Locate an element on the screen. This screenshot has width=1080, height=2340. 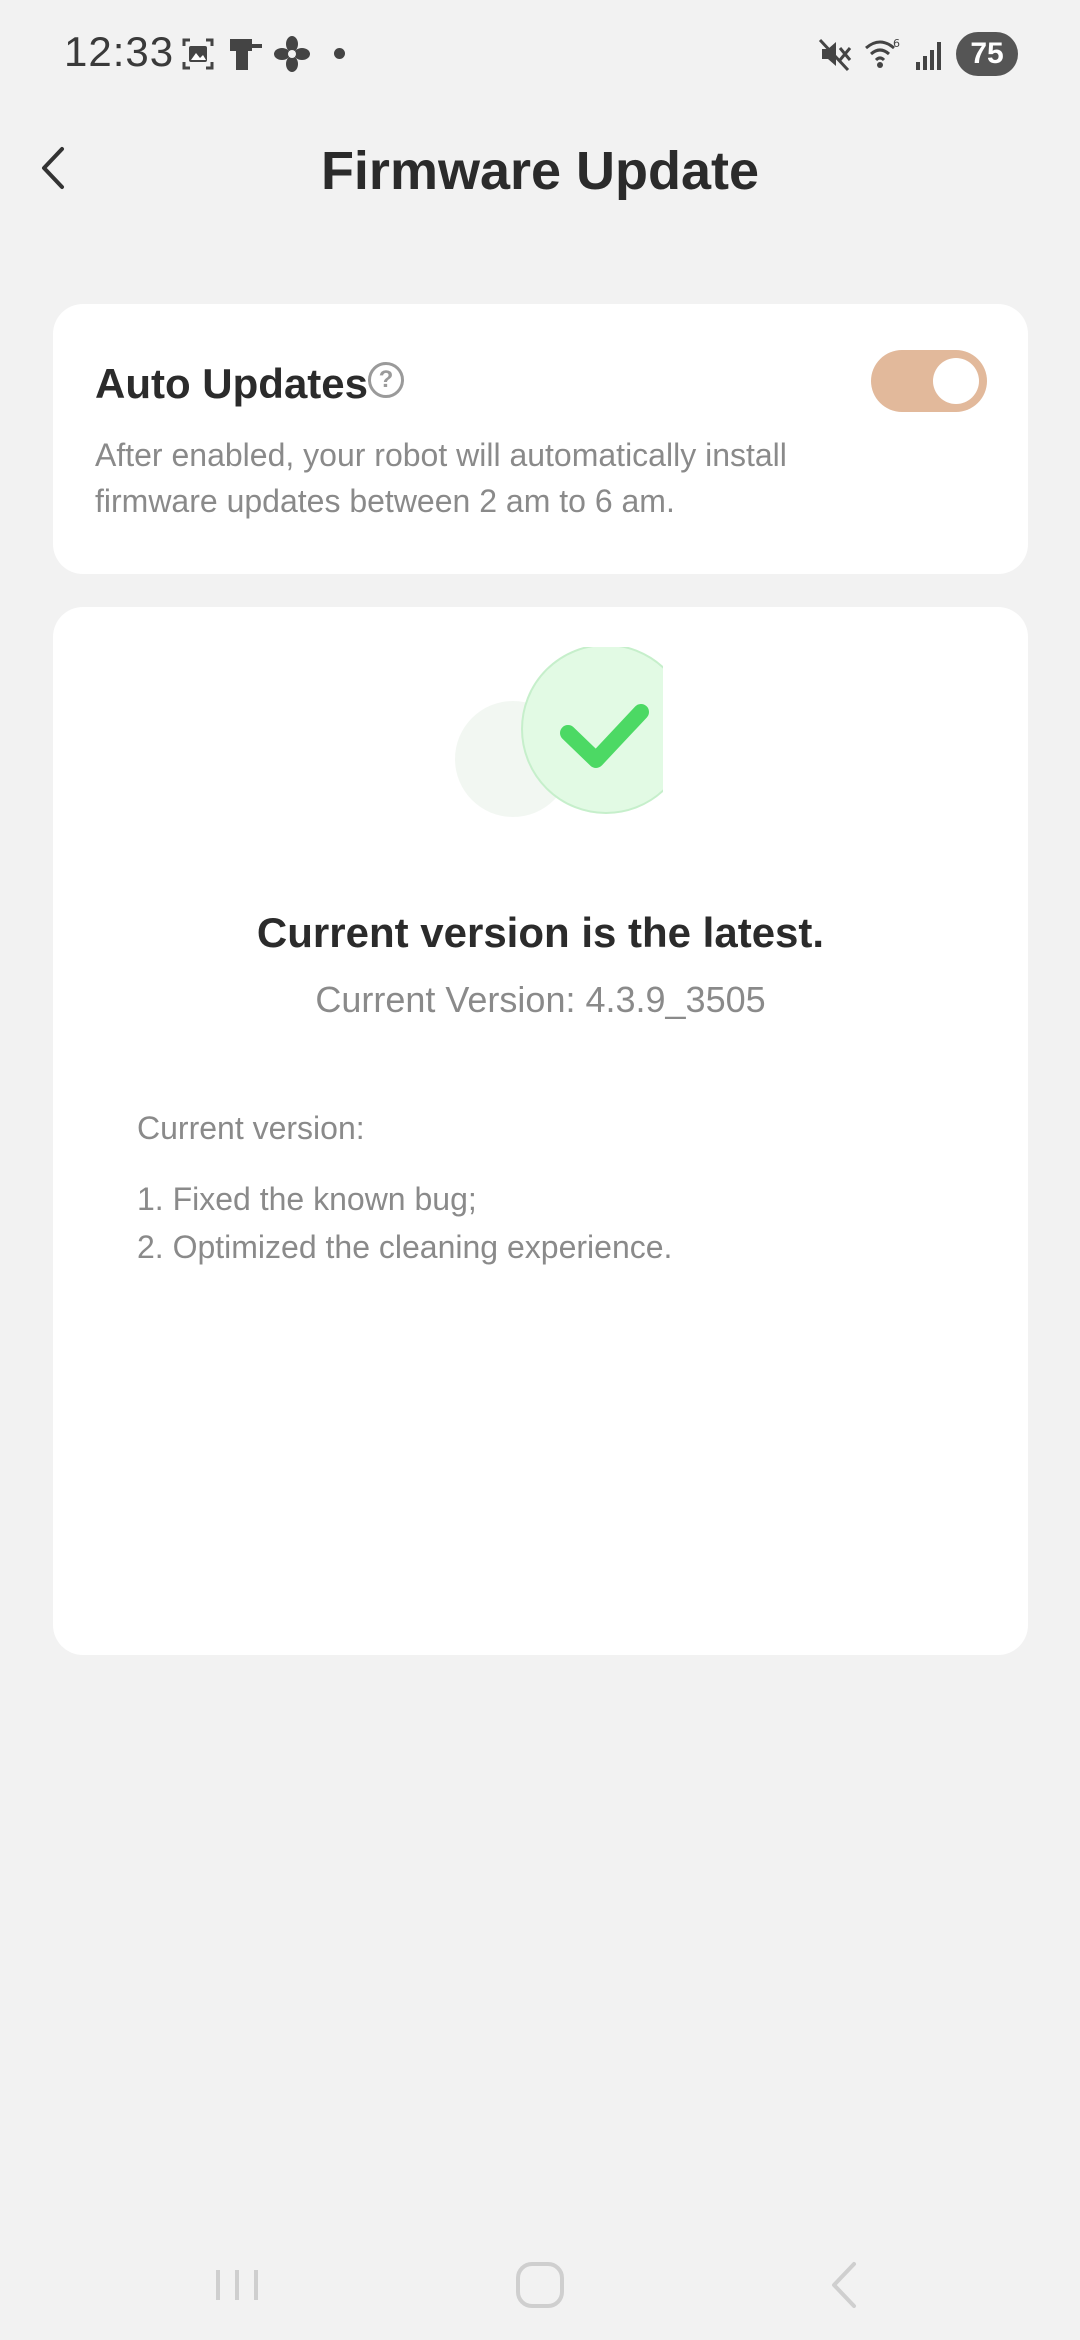
recent-apps-icon is located at coordinates (237, 2285).